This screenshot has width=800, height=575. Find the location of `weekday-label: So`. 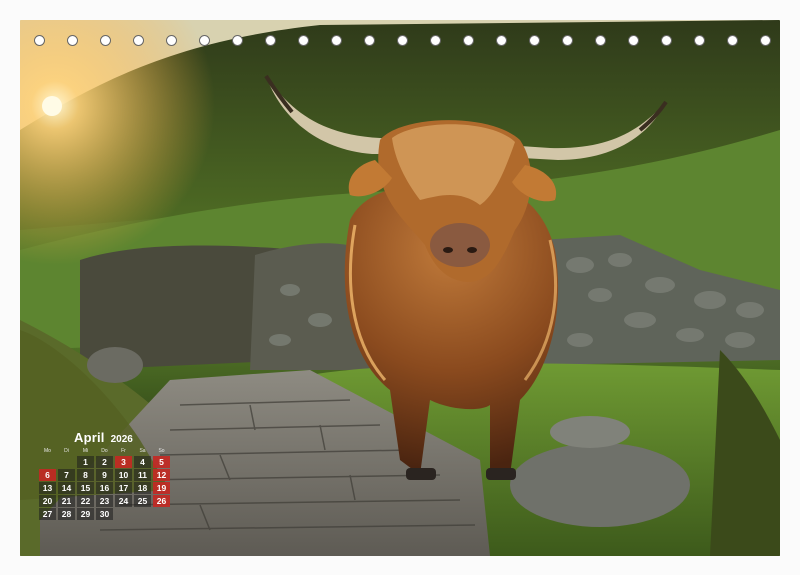

weekday-label: So is located at coordinates (161, 451).